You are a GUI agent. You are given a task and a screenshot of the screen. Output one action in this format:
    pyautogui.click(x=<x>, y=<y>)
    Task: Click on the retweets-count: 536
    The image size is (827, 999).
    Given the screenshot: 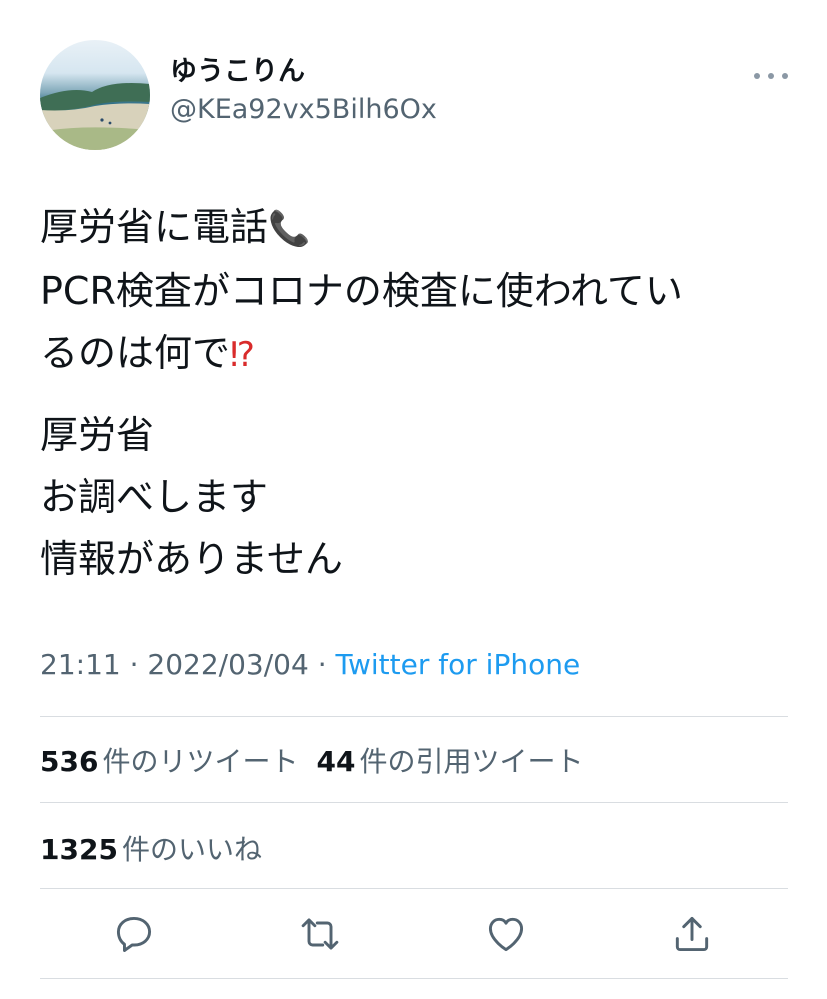 What is the action you would take?
    pyautogui.click(x=69, y=761)
    